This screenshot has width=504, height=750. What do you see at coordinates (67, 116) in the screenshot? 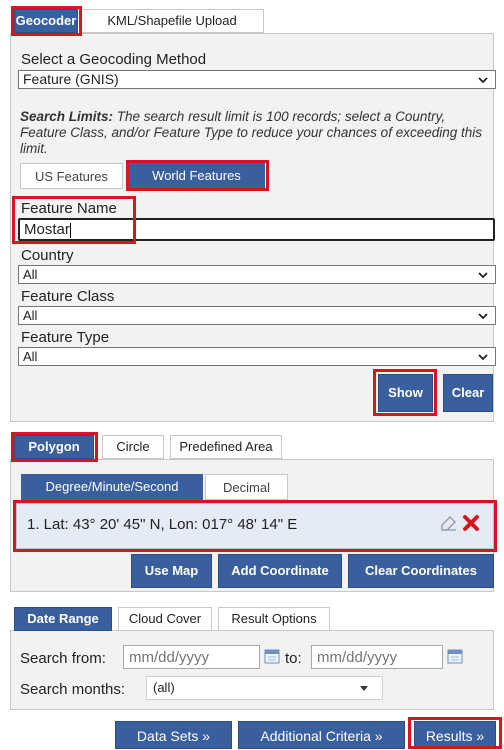
I see `search-limits-title: Search Limits:` at bounding box center [67, 116].